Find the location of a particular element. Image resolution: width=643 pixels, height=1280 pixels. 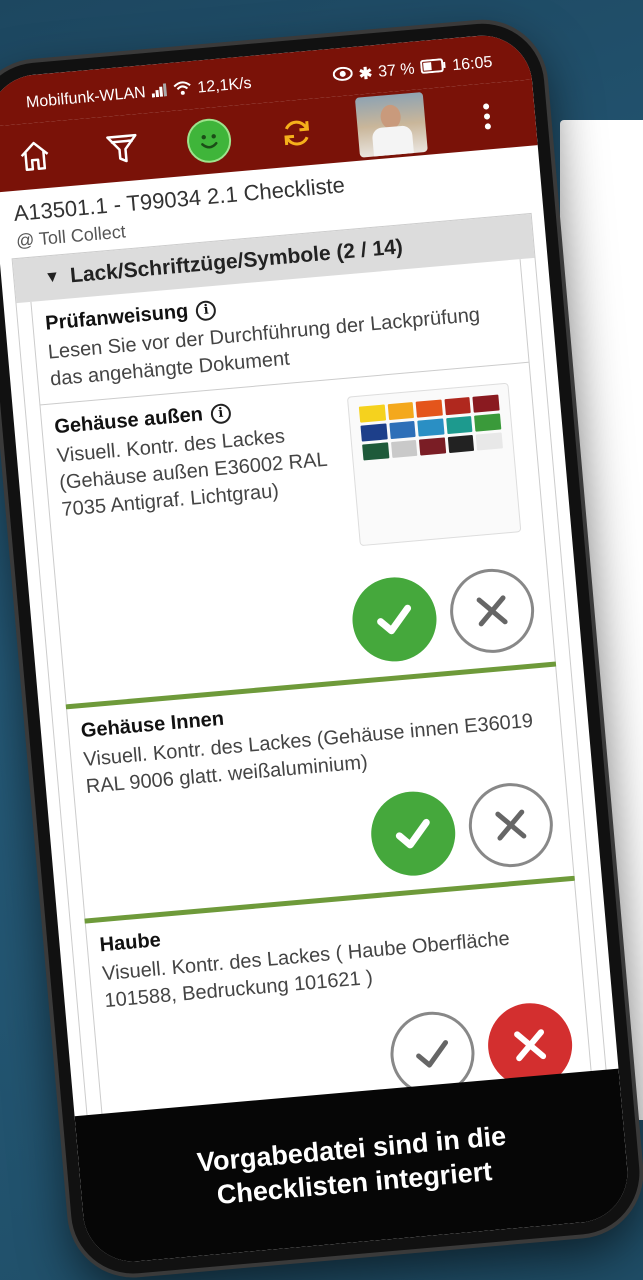

sync-icon is located at coordinates (296, 133).